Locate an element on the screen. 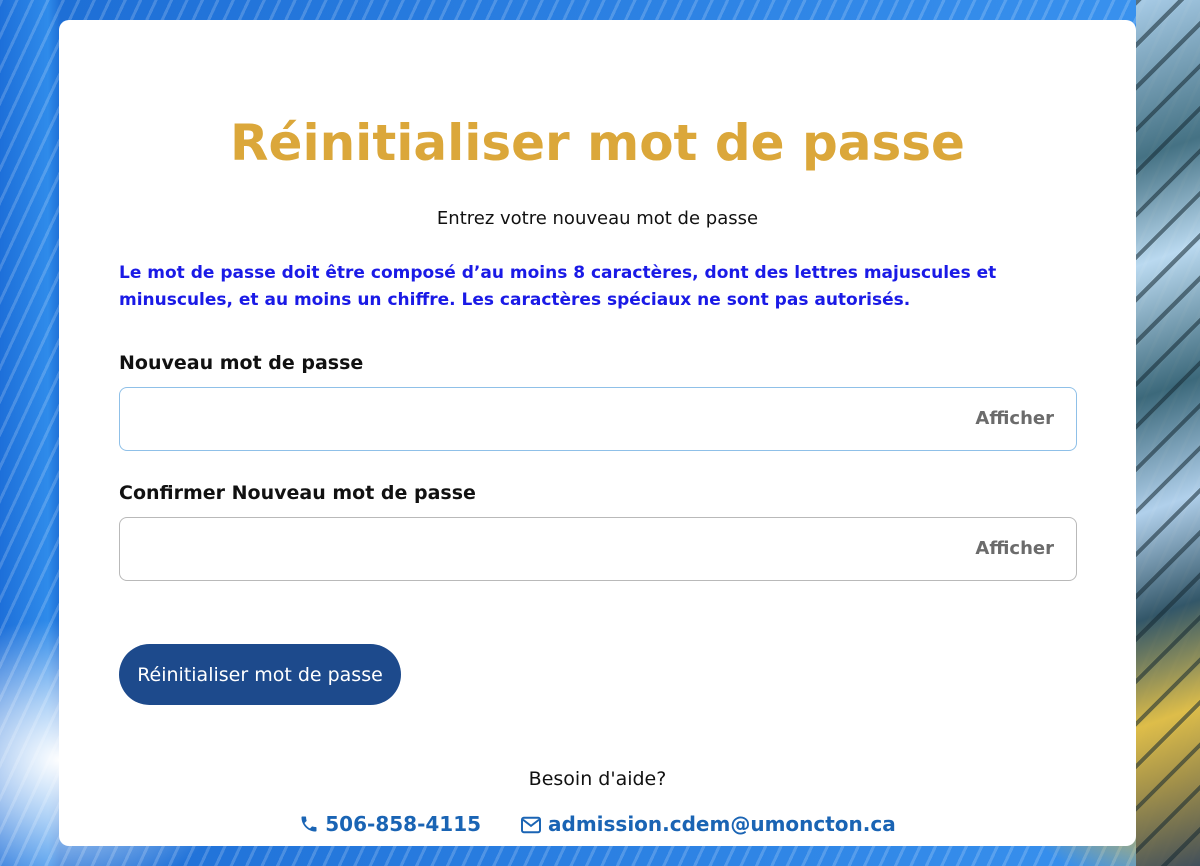 The height and width of the screenshot is (866, 1200). email-address: admission.cdem@umoncton.ca is located at coordinates (722, 823).